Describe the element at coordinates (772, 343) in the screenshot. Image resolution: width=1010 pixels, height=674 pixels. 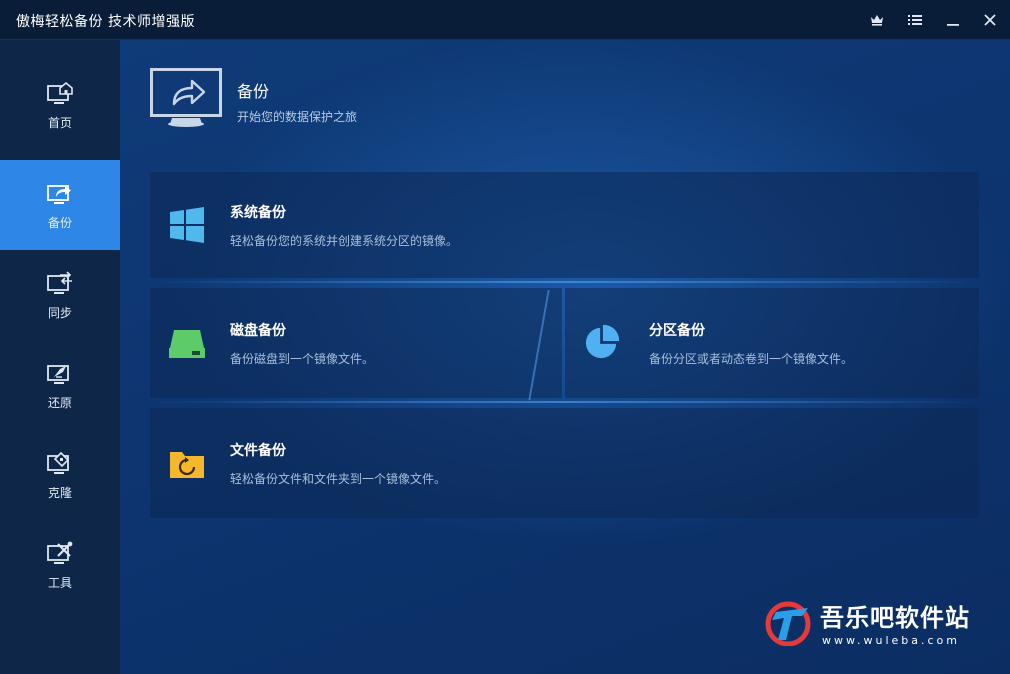
I see `partition-backup-card: 分区备份 备份分区或者动态卷到一个镜像文件。` at that location.